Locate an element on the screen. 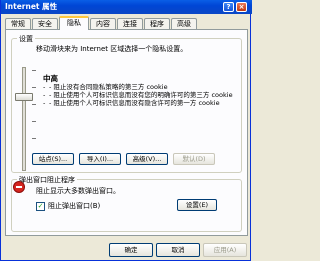  privacy-slider-track is located at coordinates (24, 119).